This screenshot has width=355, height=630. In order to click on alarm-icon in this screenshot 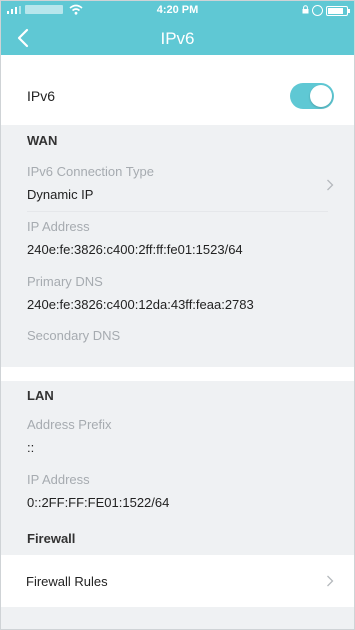, I will do `click(317, 10)`.